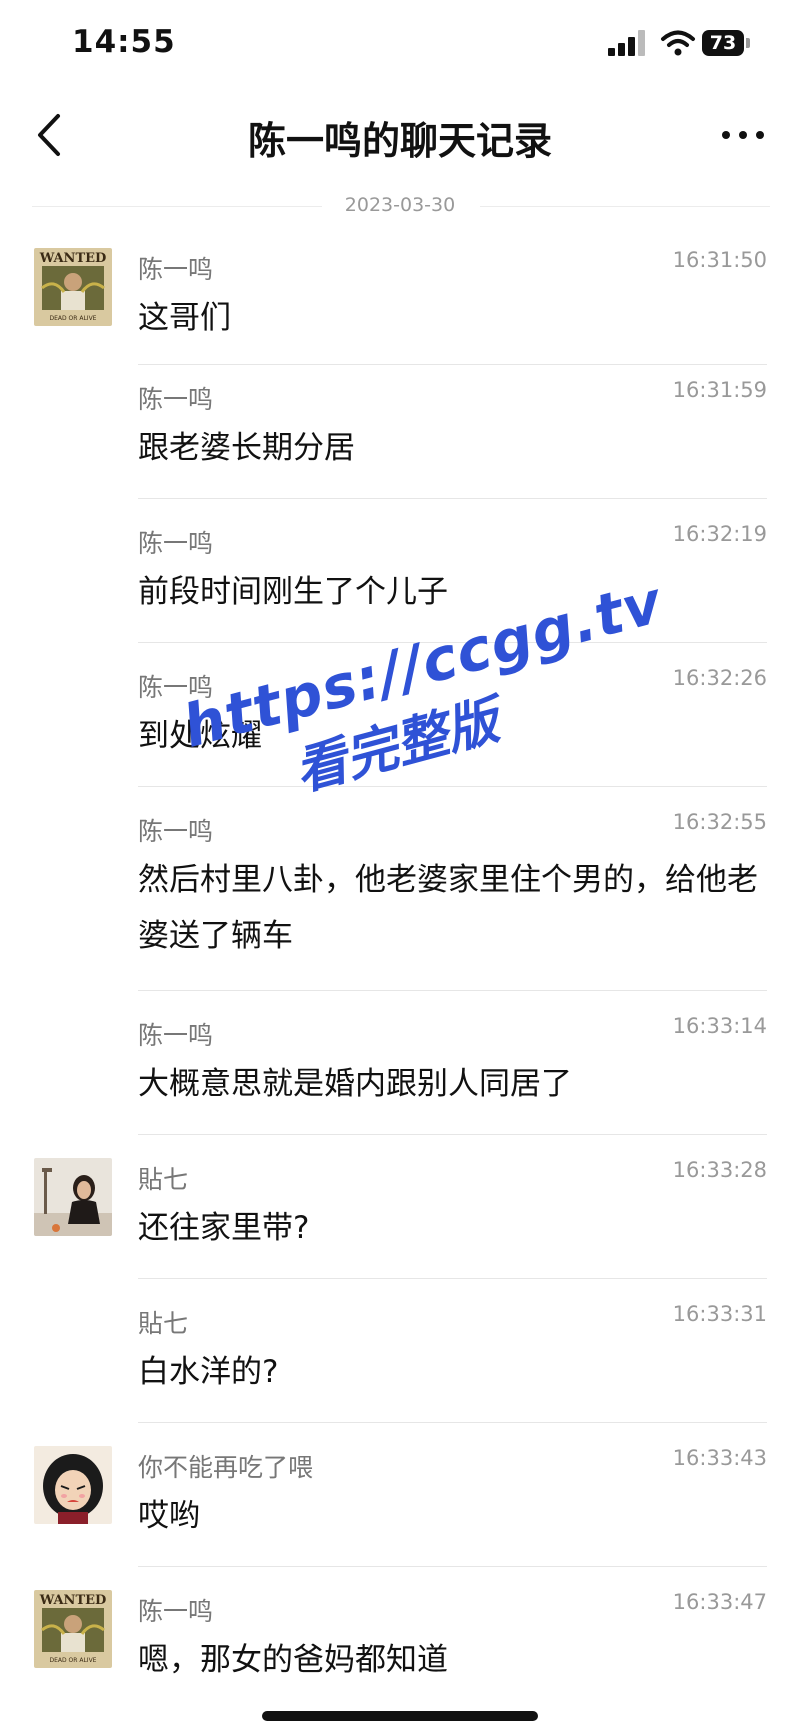  What do you see at coordinates (629, 43) in the screenshot?
I see `cellular-signal-icon` at bounding box center [629, 43].